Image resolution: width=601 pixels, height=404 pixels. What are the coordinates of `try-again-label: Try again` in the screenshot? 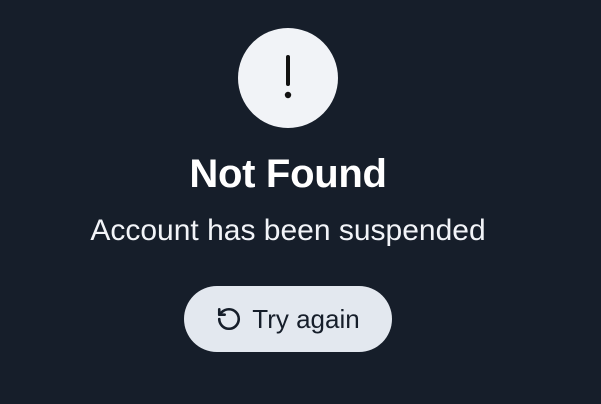 It's located at (306, 319).